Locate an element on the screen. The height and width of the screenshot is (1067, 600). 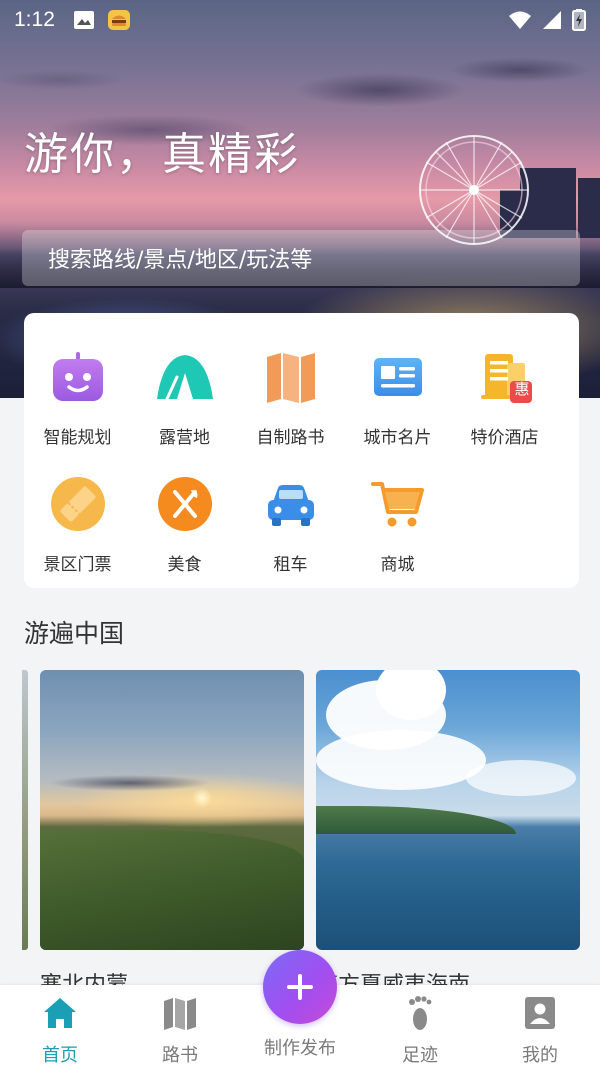
status-time: 1:12 is located at coordinates (34, 19).